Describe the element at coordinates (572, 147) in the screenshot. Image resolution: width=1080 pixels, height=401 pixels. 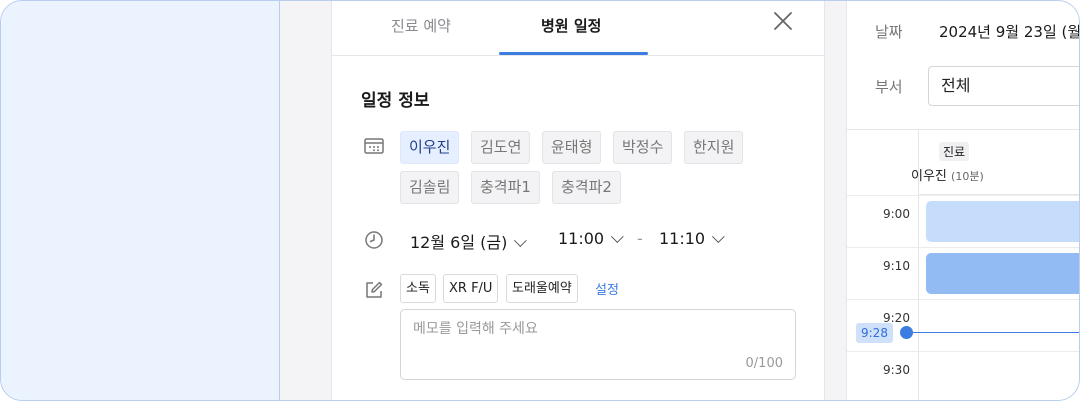
I see `staff-chip: 윤태형` at that location.